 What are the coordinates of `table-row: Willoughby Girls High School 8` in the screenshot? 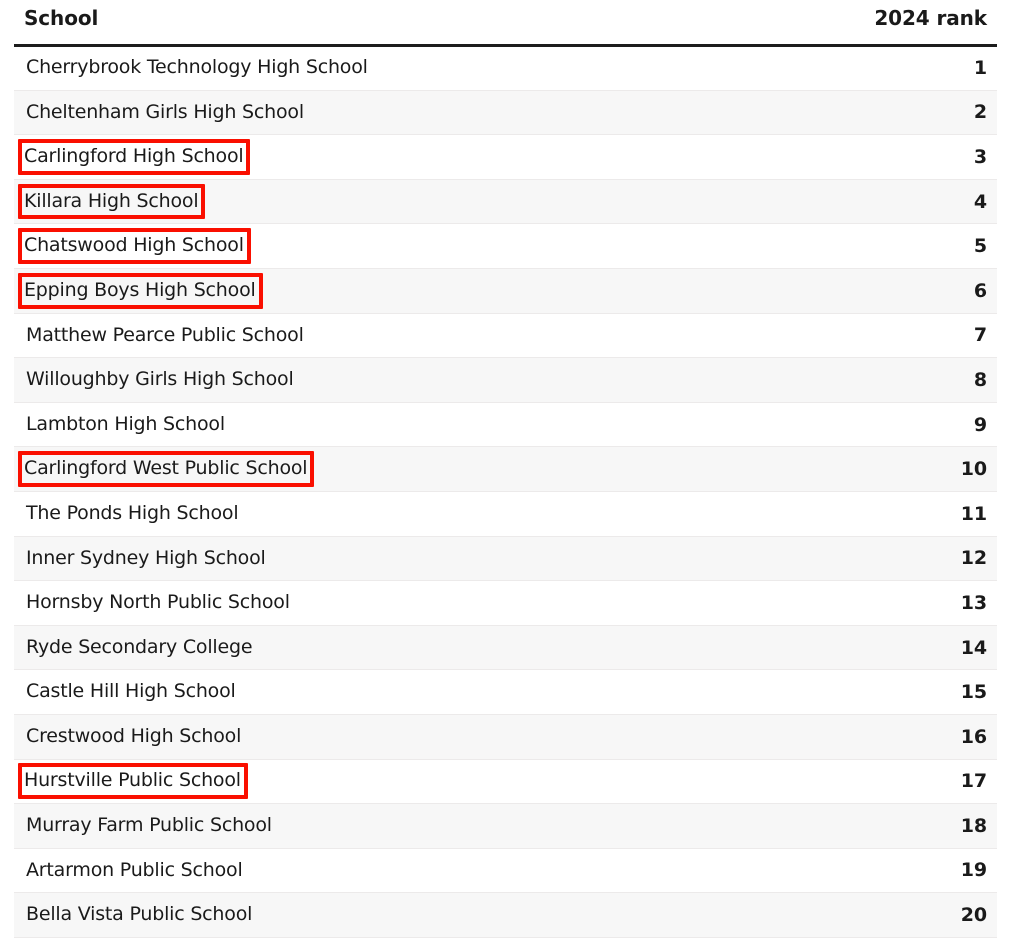 It's located at (505, 380).